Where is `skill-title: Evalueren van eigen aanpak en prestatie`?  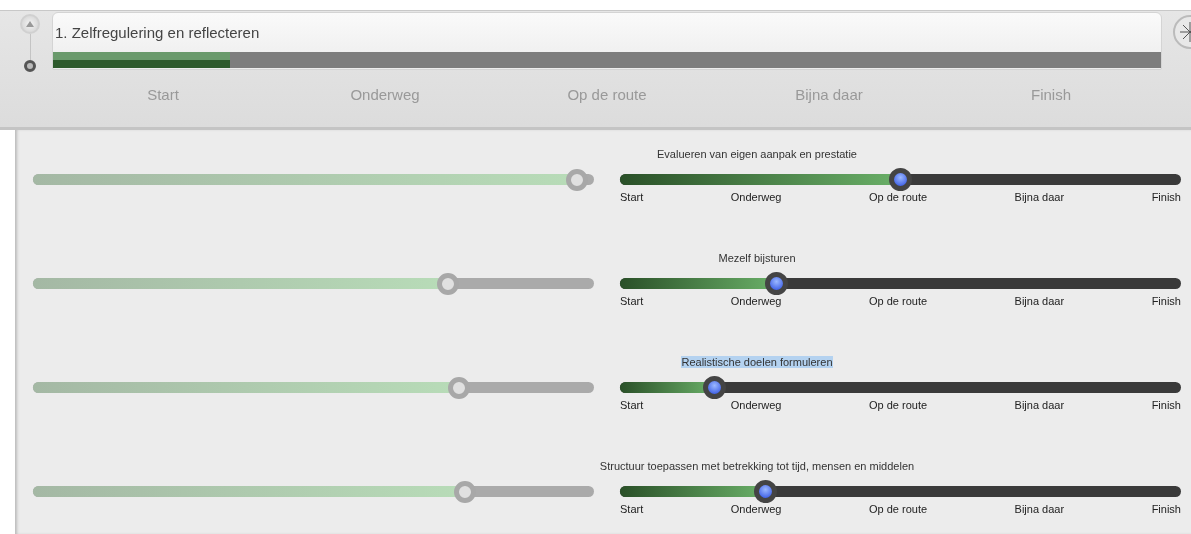 skill-title: Evalueren van eigen aanpak en prestatie is located at coordinates (757, 154).